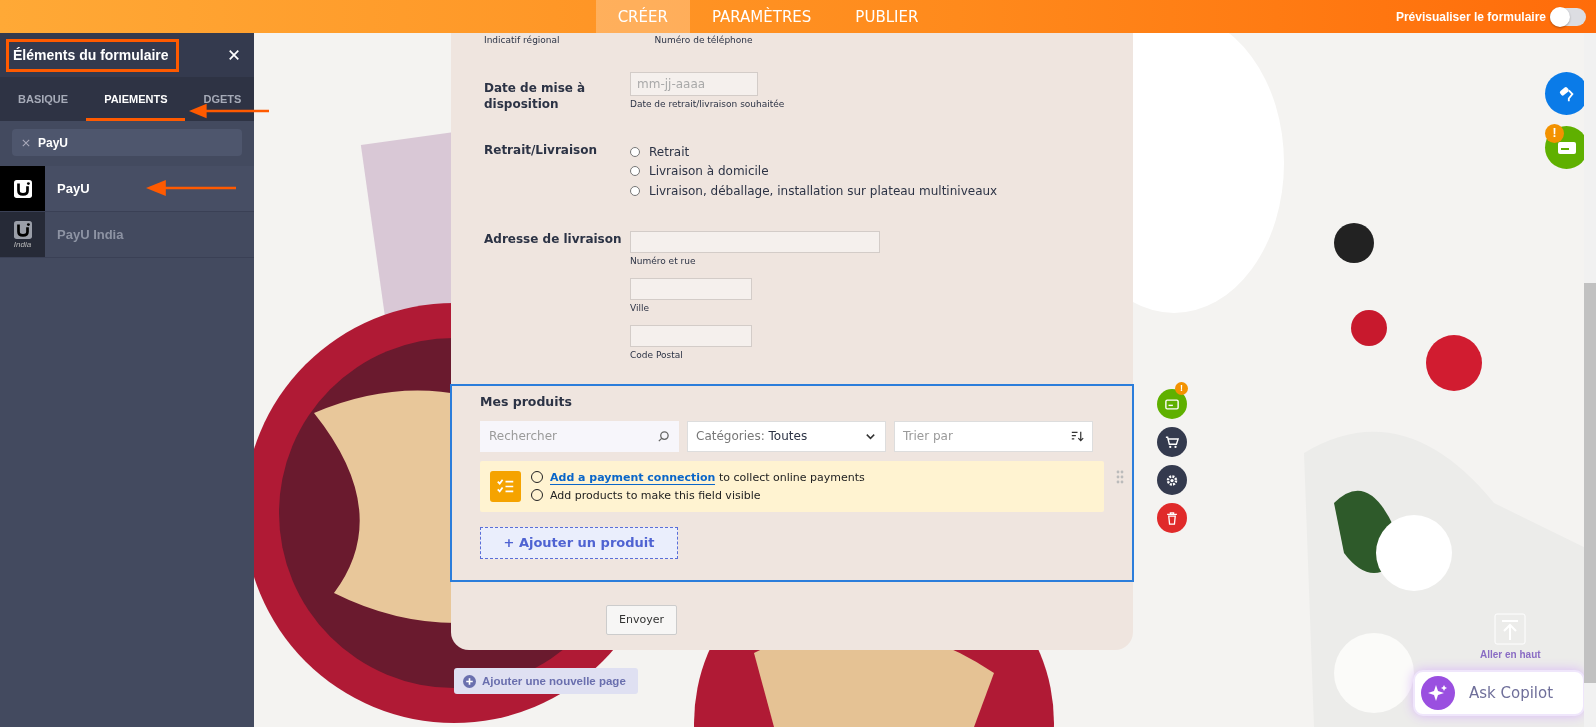 The width and height of the screenshot is (1596, 727). I want to click on notice-text: Add a payment connection to collect online payments, so click(707, 477).